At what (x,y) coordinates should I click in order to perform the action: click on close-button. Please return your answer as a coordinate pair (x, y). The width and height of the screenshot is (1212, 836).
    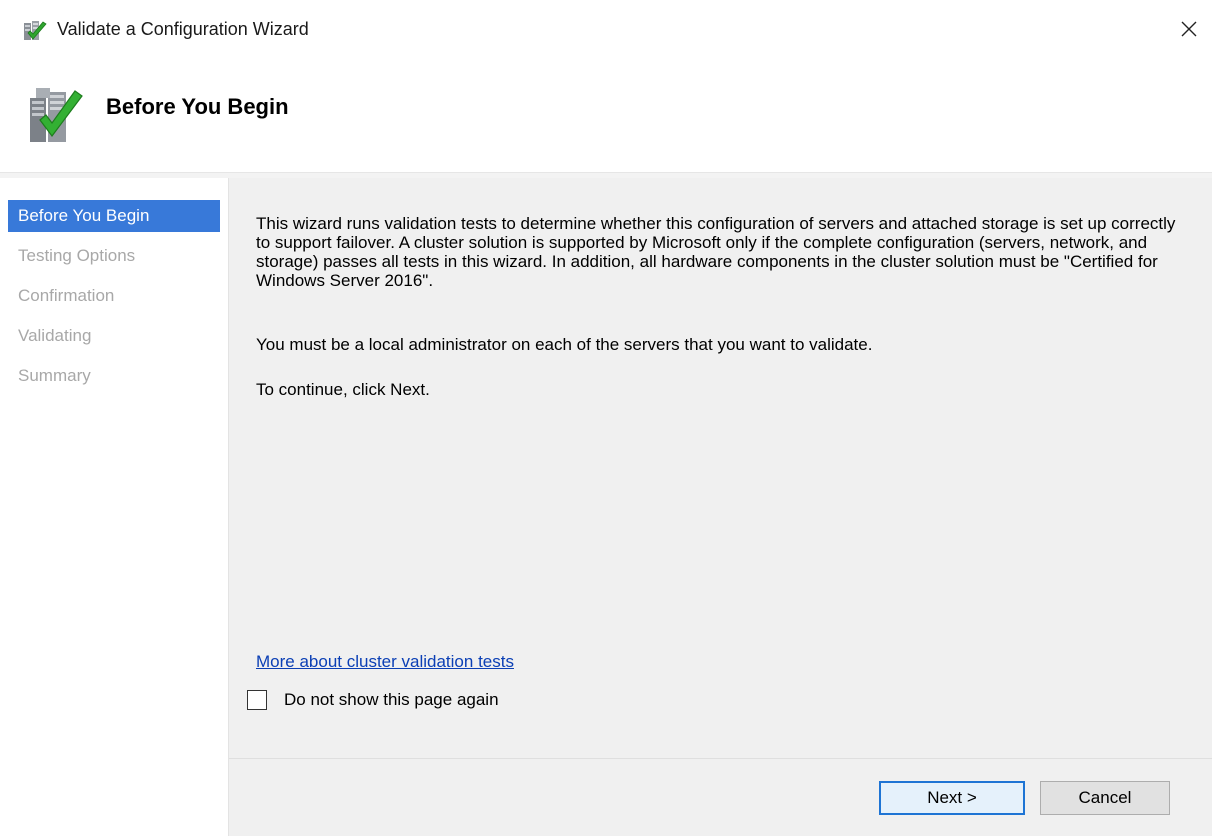
    Looking at the image, I should click on (1189, 31).